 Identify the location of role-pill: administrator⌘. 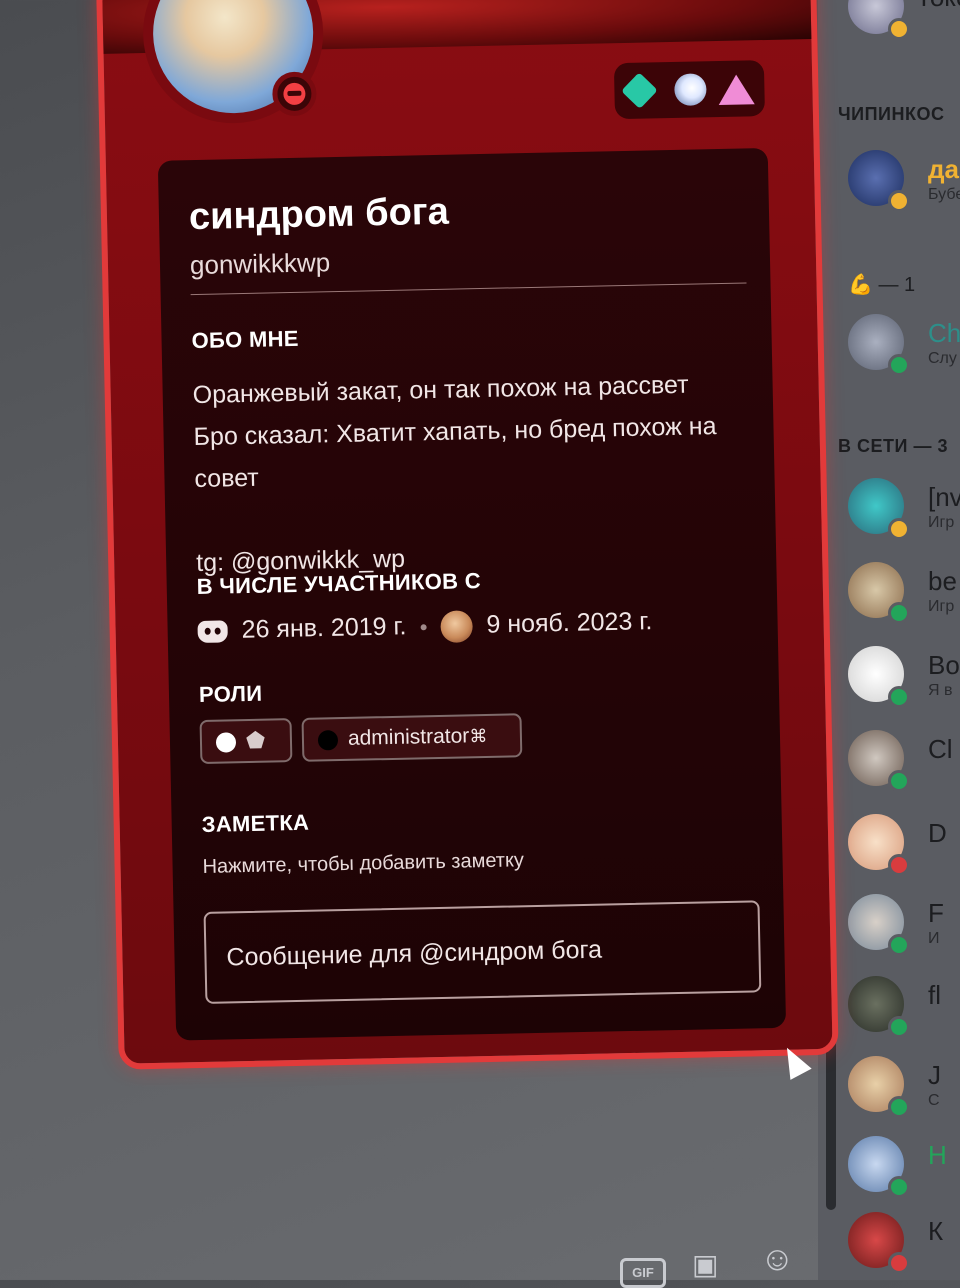
(412, 737).